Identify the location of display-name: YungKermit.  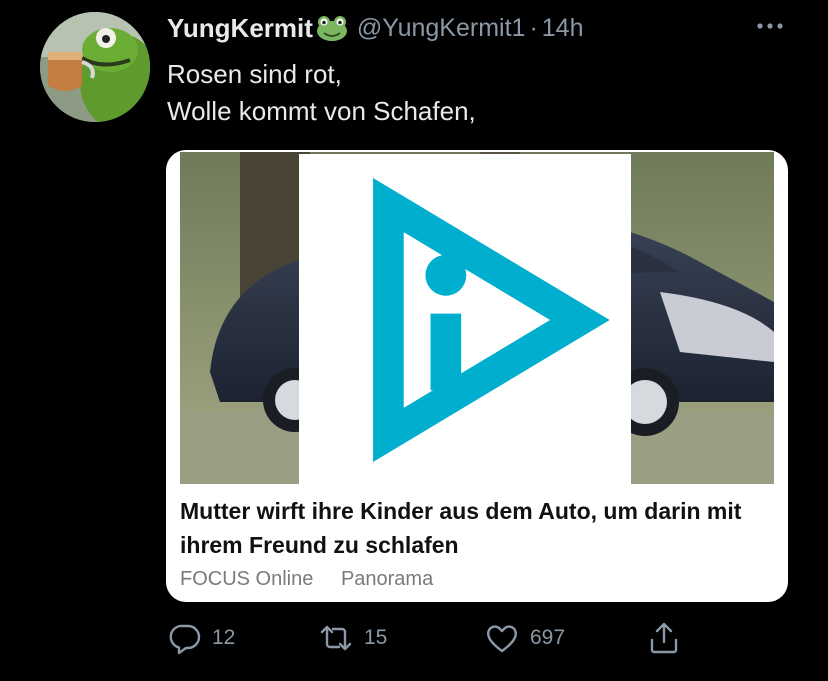
(240, 28).